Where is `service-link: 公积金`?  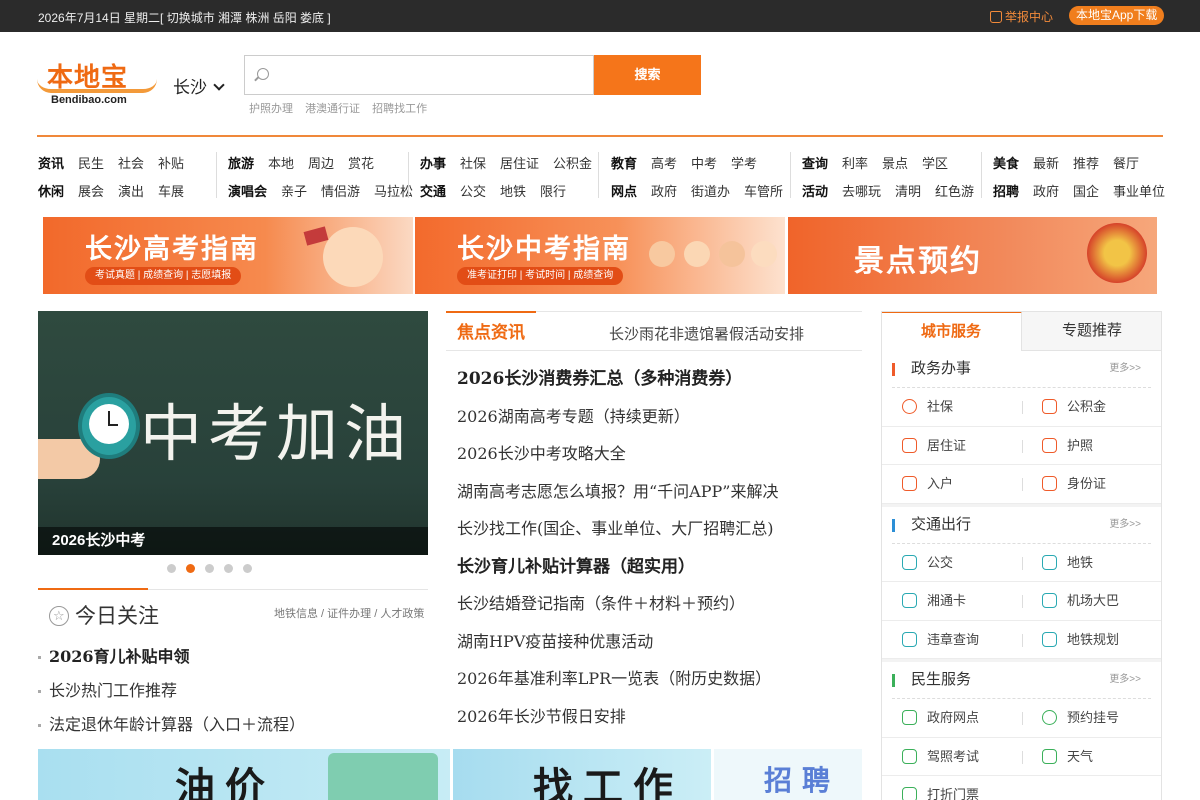 service-link: 公积金 is located at coordinates (1074, 407).